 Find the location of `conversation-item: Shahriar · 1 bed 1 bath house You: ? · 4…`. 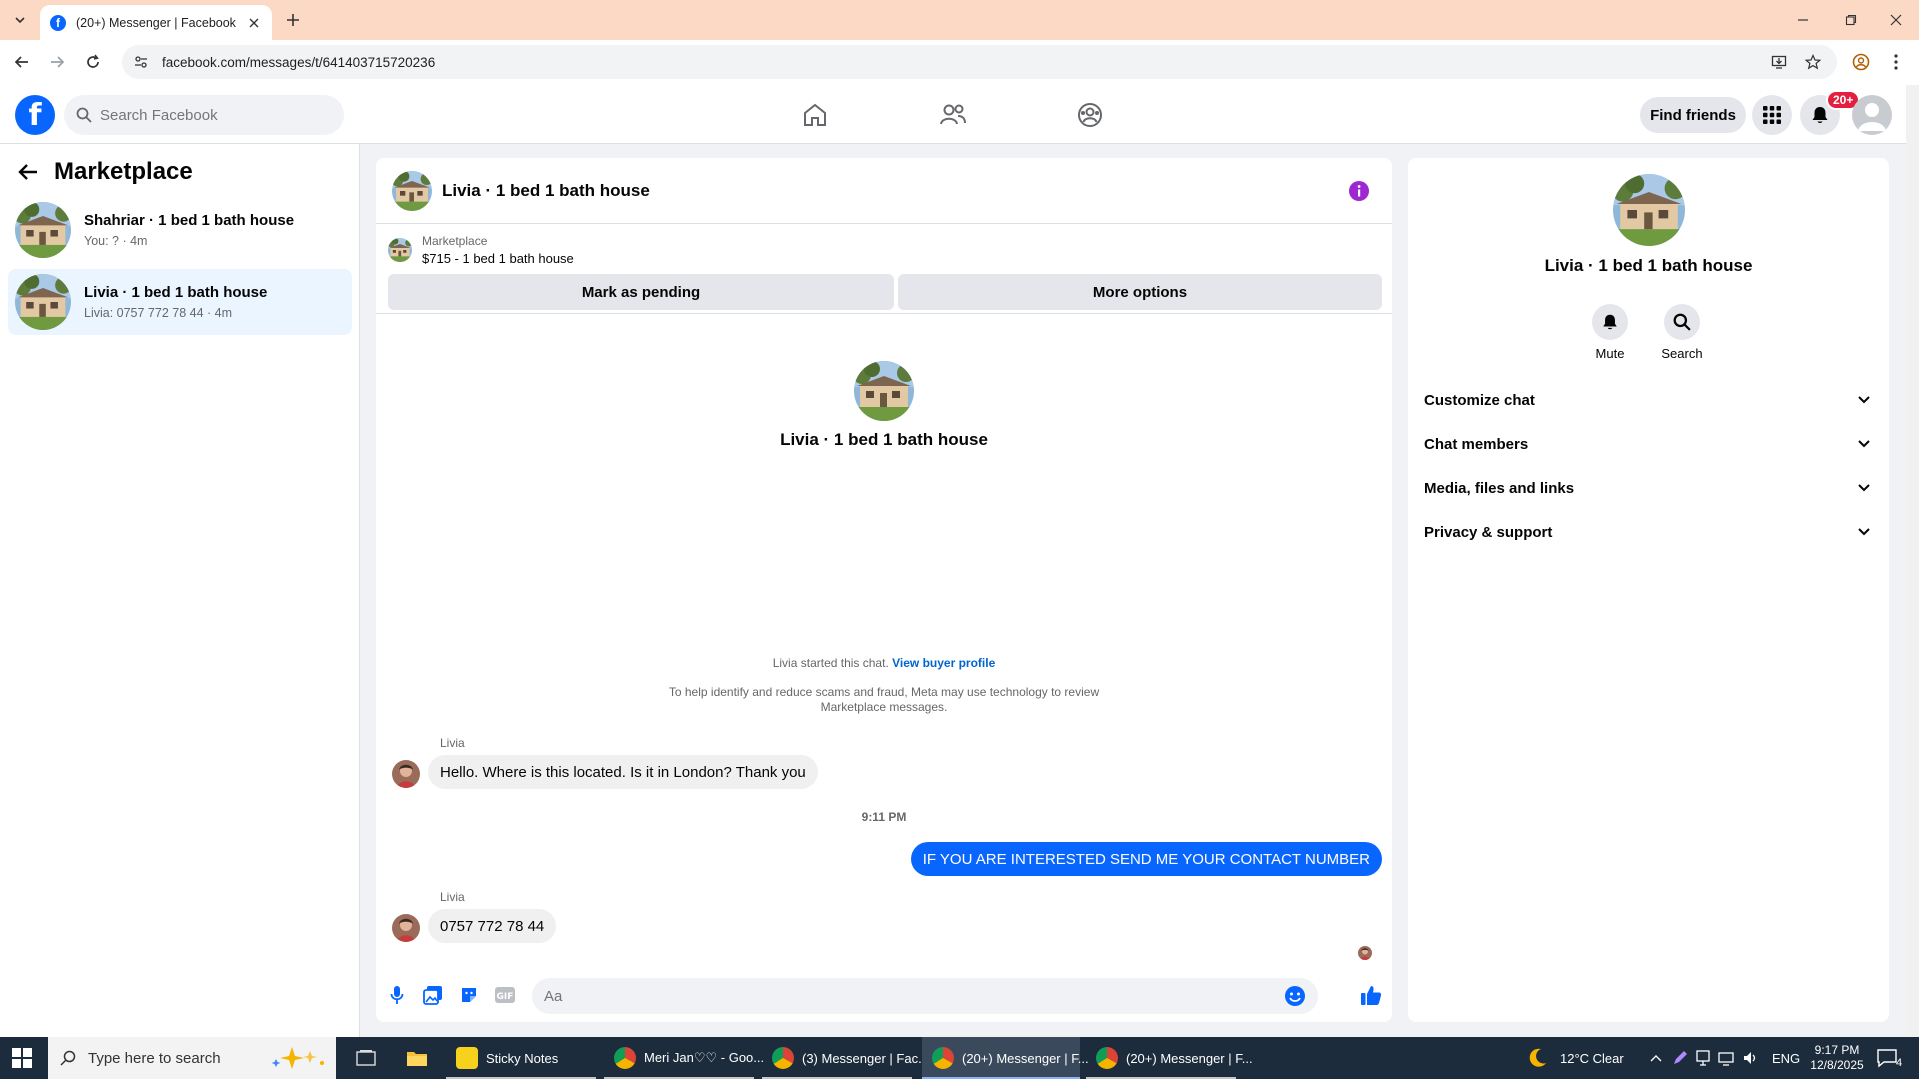

conversation-item: Shahriar · 1 bed 1 bath house You: ? · 4… is located at coordinates (180, 230).